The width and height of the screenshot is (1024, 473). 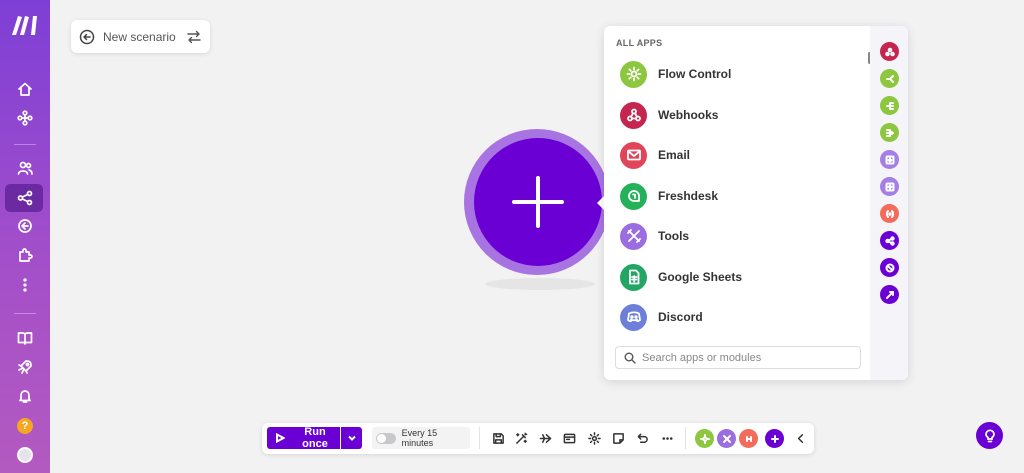 What do you see at coordinates (618, 438) in the screenshot?
I see `sticky-note-icon` at bounding box center [618, 438].